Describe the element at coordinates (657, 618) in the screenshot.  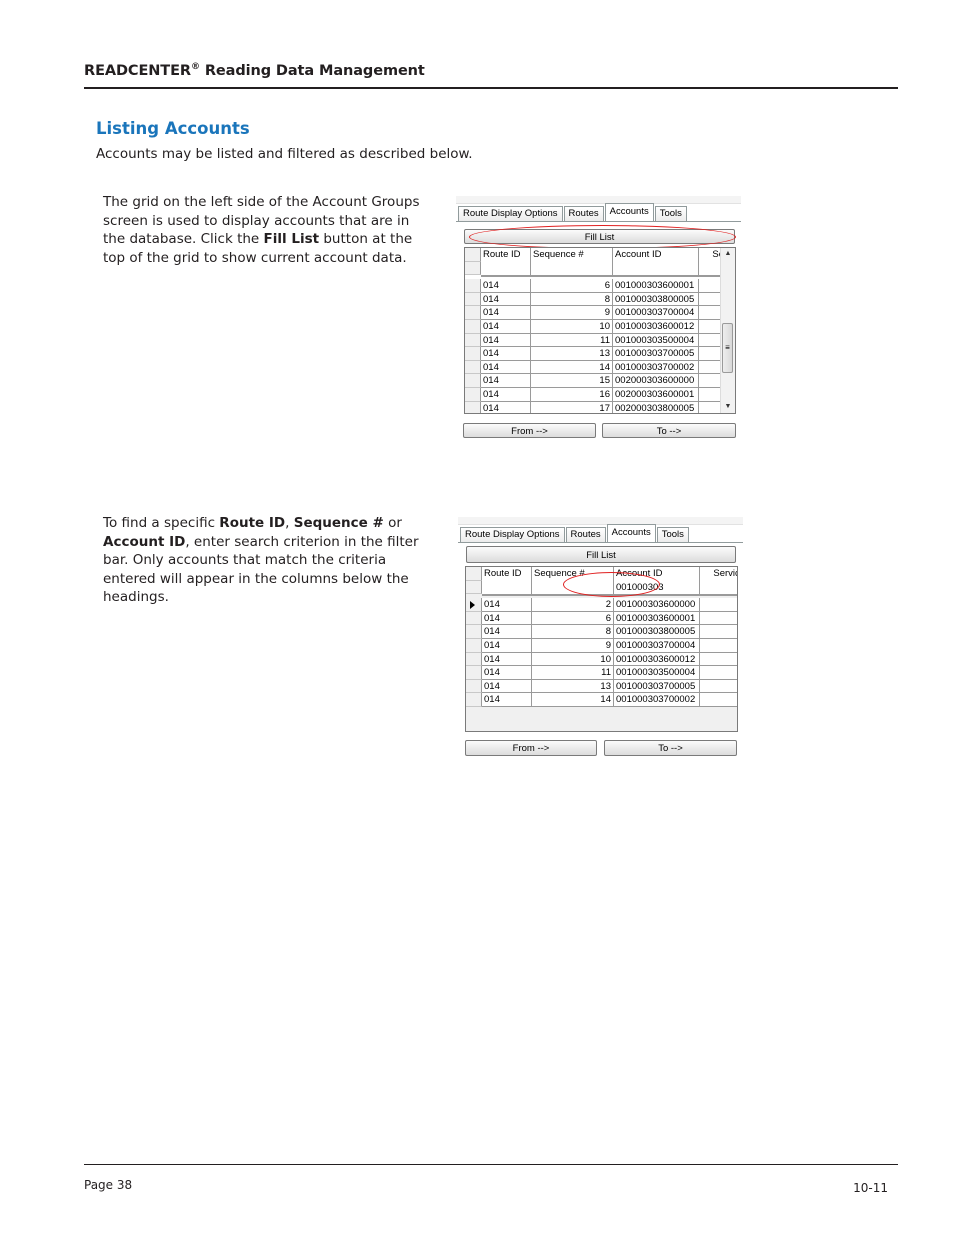
I see `cell-account: 001000303600001` at that location.